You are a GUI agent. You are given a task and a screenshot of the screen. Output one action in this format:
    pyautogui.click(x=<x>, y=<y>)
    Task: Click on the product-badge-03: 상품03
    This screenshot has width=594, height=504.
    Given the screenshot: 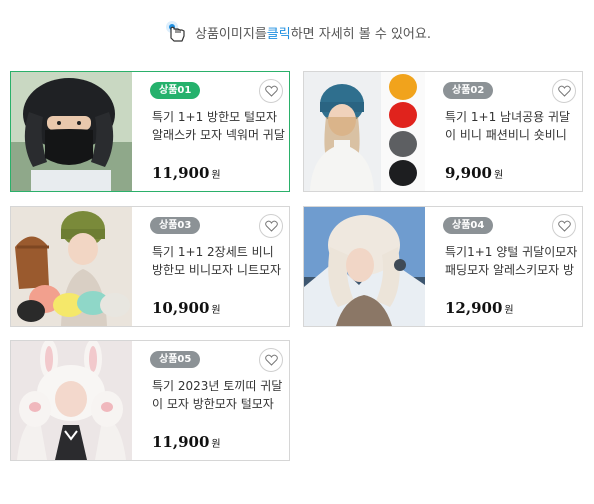 What is the action you would take?
    pyautogui.click(x=175, y=225)
    